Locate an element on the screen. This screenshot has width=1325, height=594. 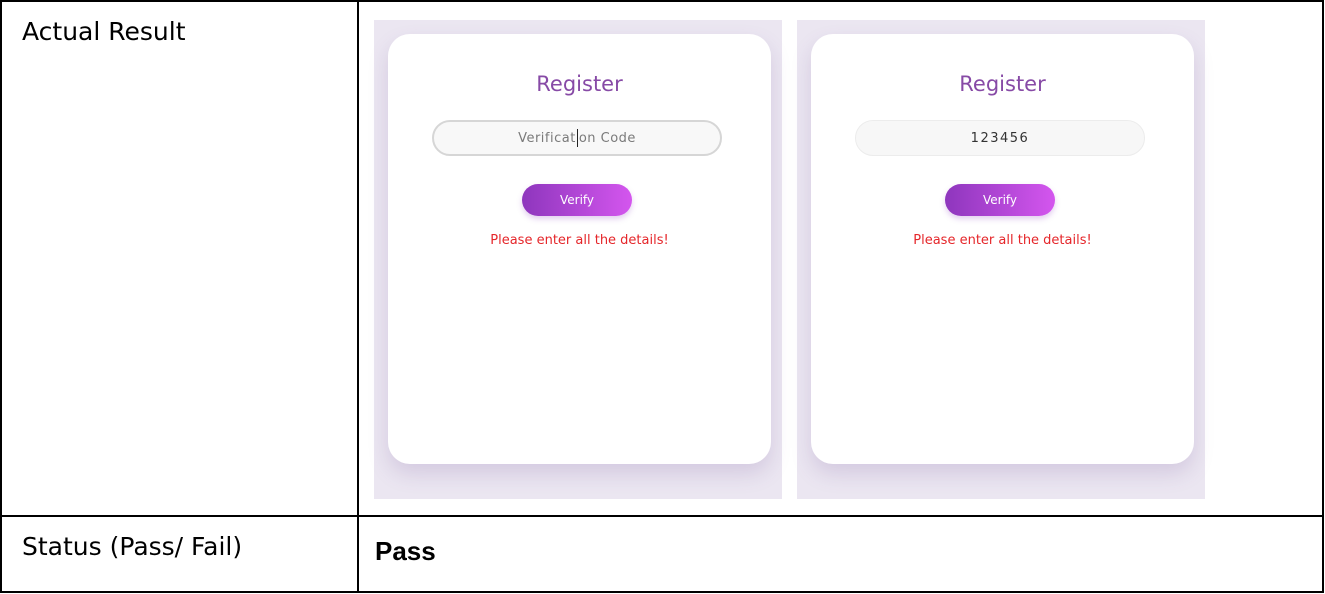
row-status: Status (Pass/ Fail) Pass is located at coordinates (662, 554).